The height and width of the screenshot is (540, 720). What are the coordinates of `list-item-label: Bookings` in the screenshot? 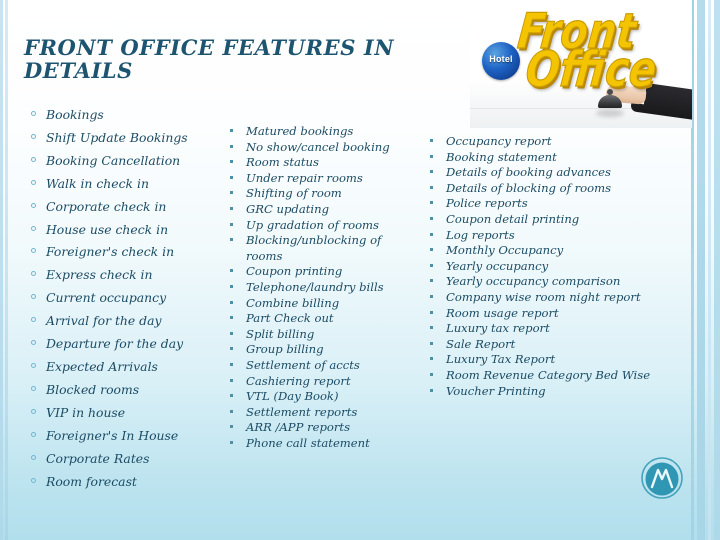 It's located at (75, 114).